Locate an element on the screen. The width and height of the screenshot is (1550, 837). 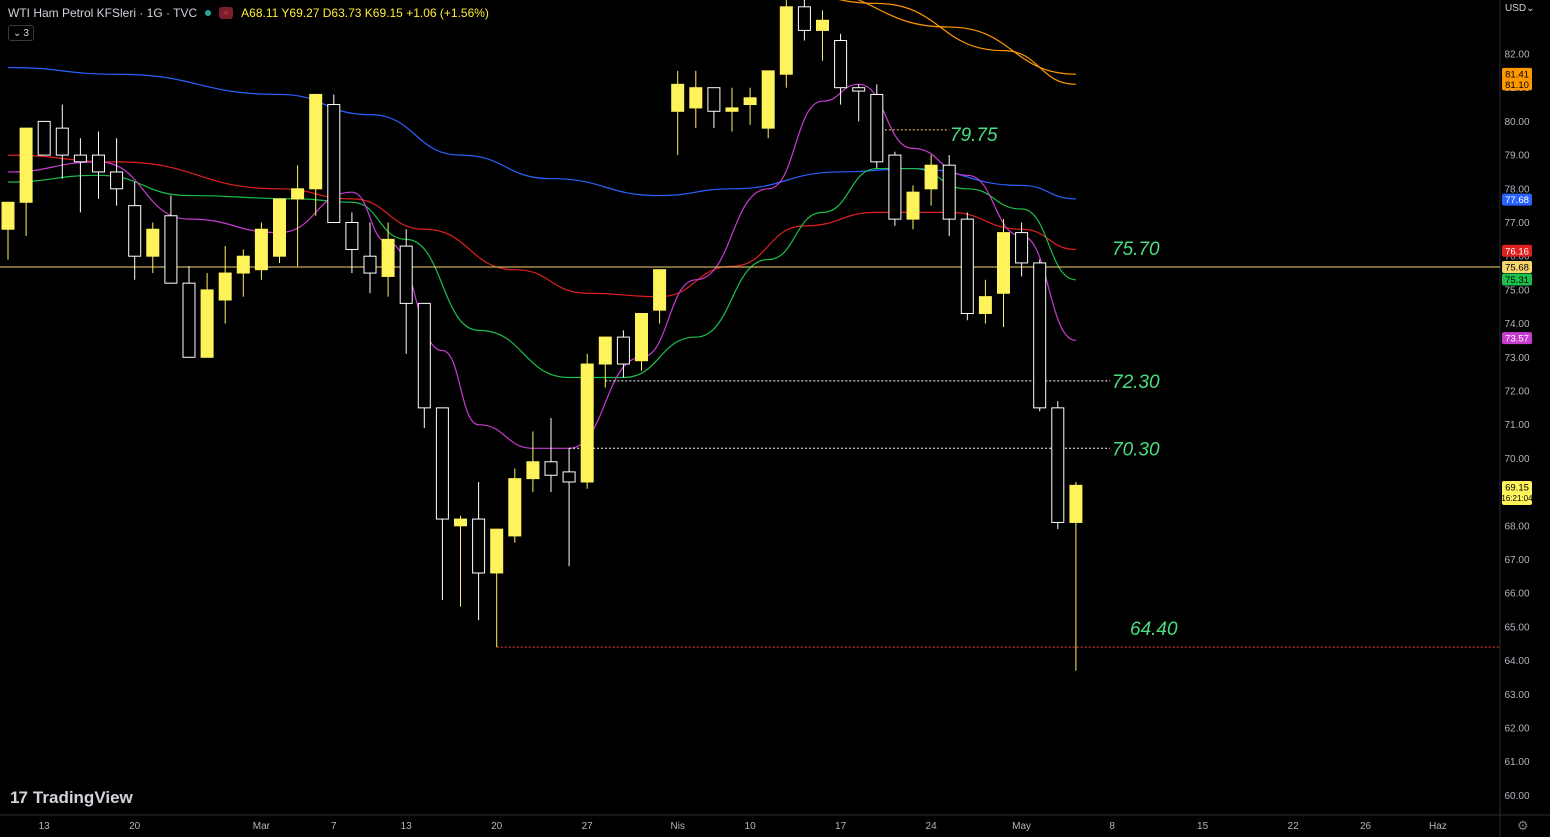
price-badge-text: 81.10 is located at coordinates (1517, 85).